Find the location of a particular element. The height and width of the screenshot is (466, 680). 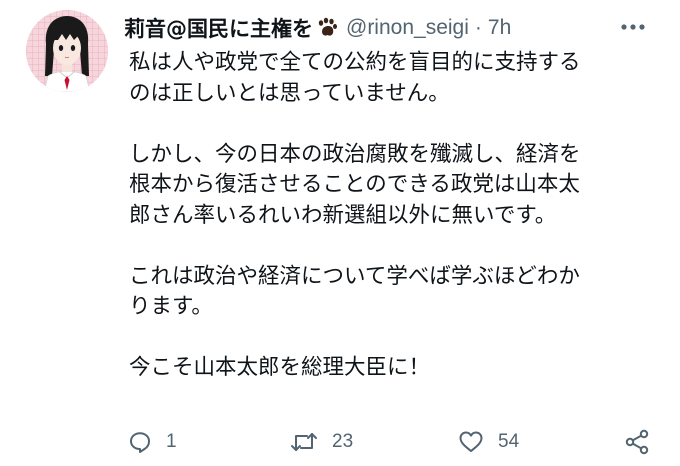

retweet-button: 23 is located at coordinates (321, 442).